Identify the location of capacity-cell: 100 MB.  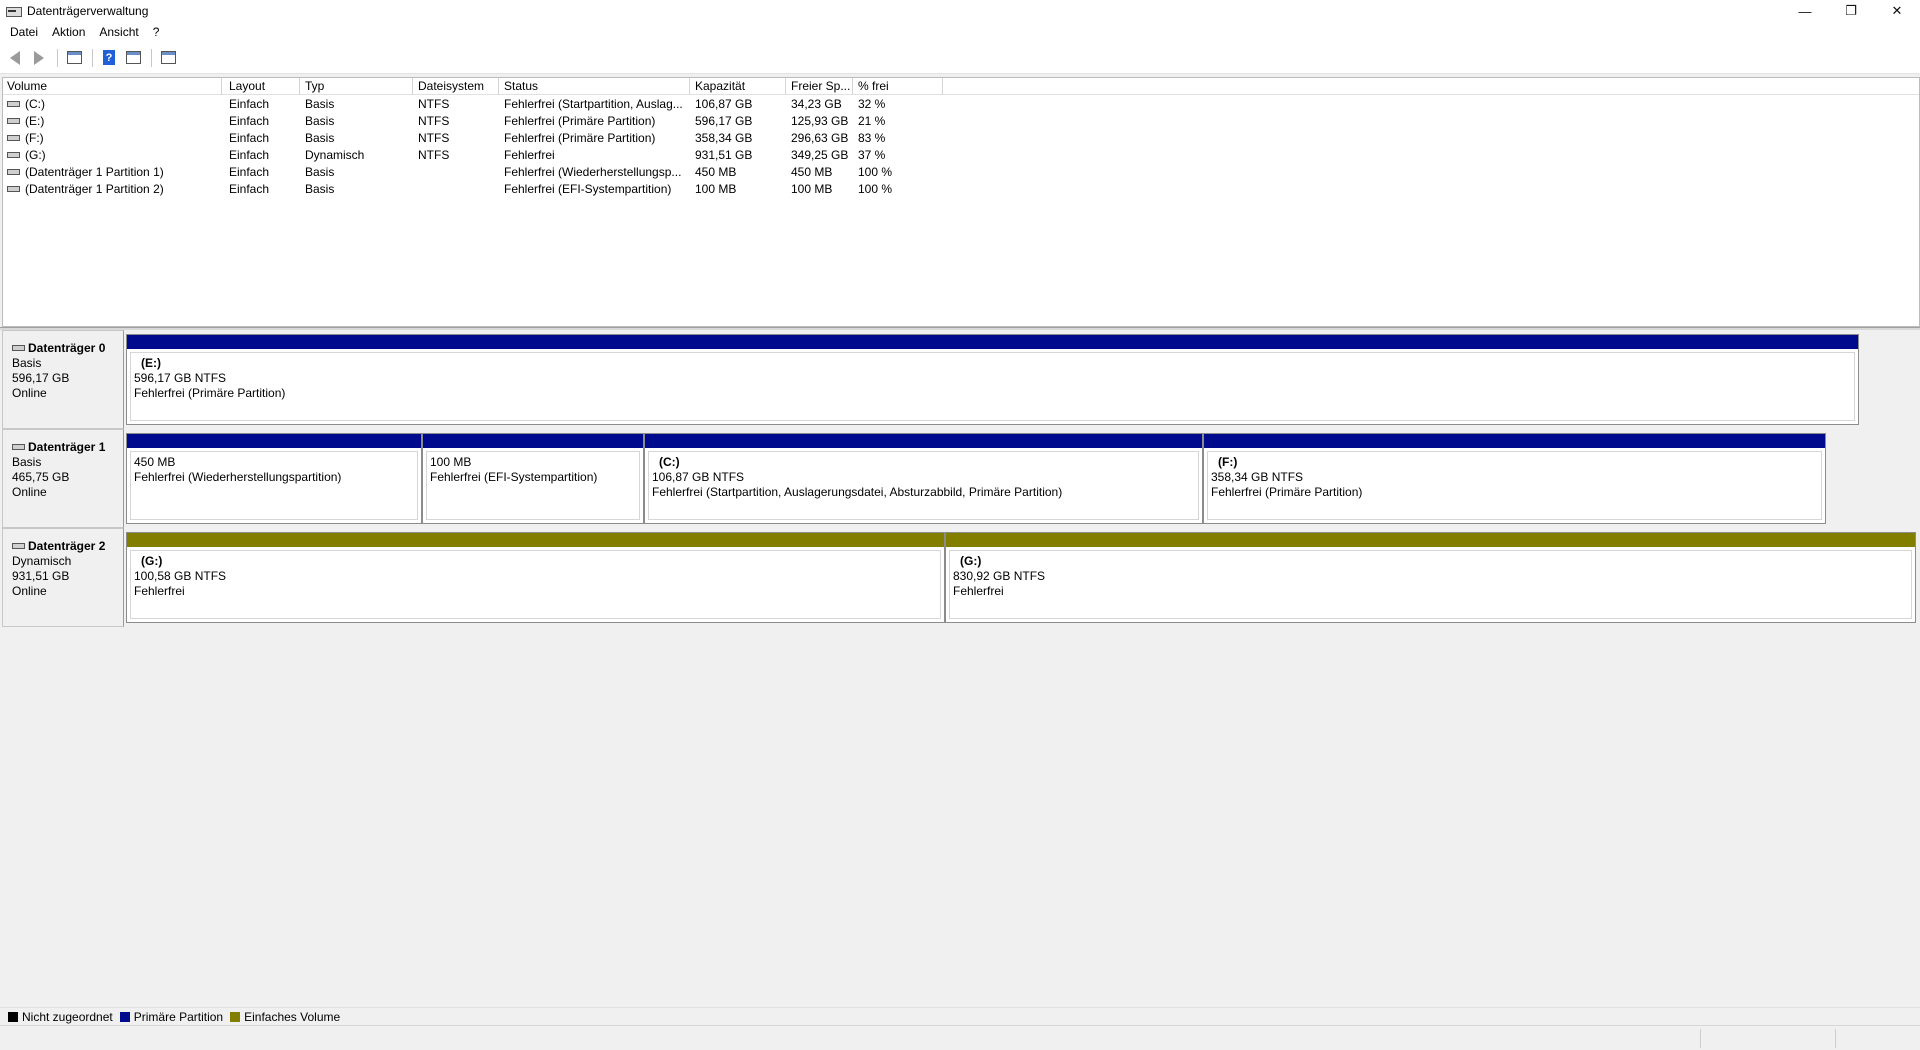
(716, 189).